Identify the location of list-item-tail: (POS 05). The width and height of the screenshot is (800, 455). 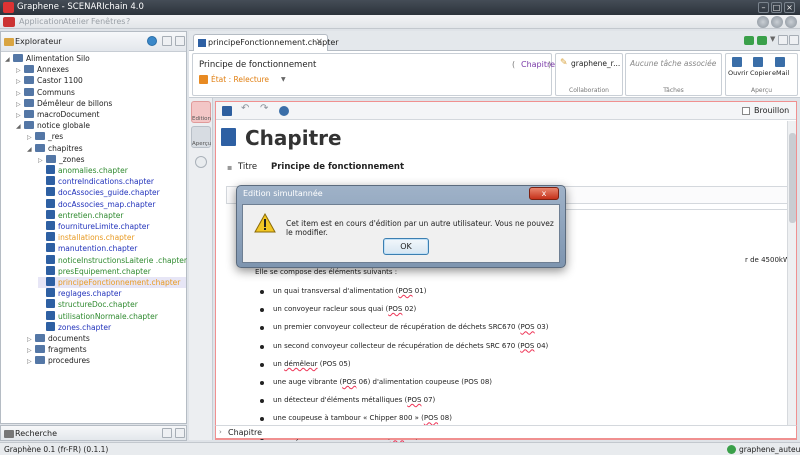
(334, 363).